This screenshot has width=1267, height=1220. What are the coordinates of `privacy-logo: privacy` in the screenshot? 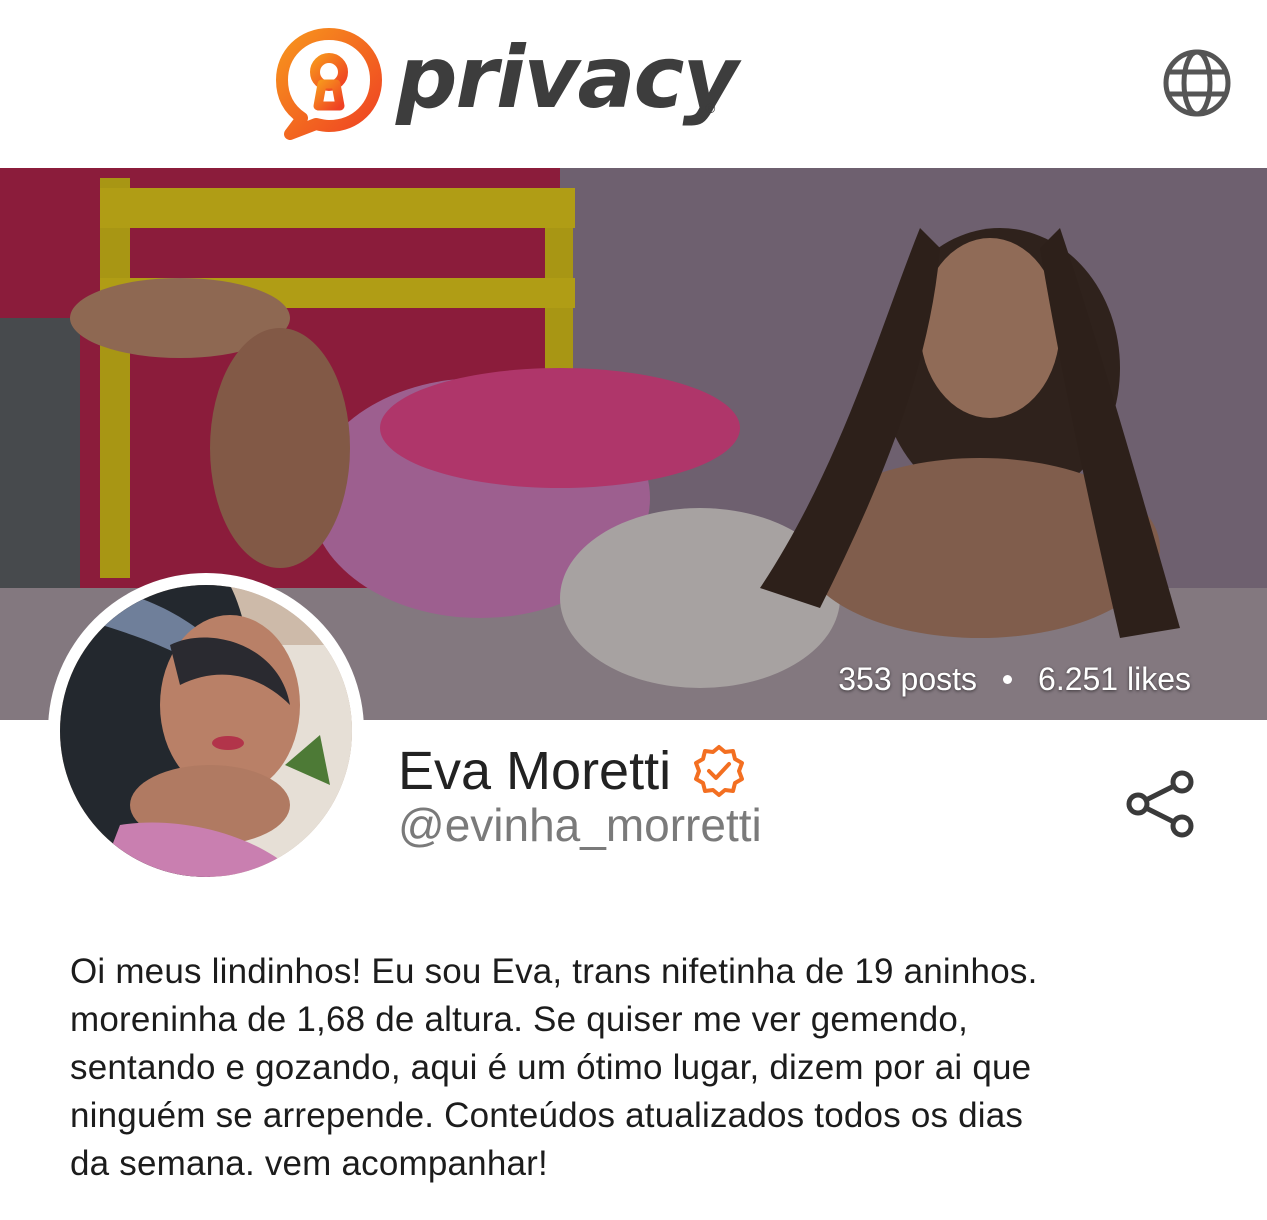 It's located at (507, 84).